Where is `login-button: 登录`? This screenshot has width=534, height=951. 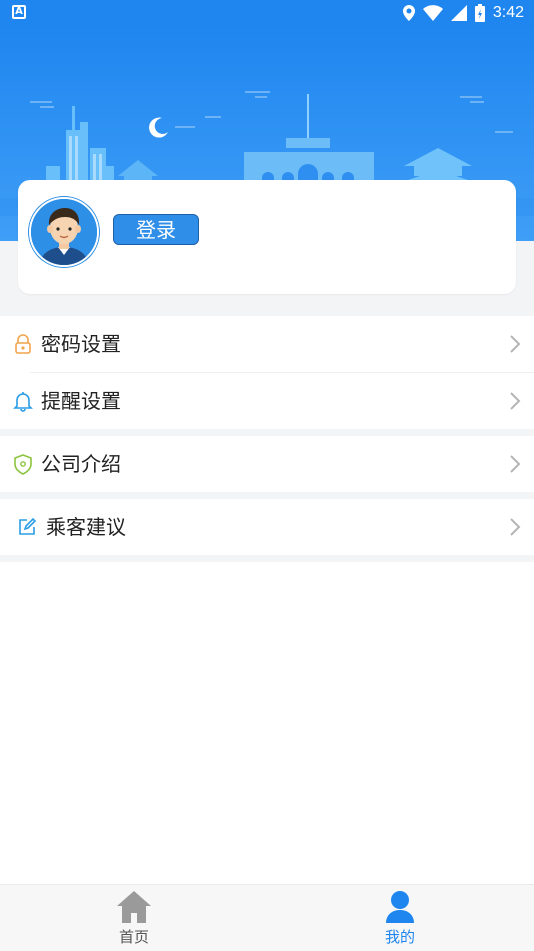 login-button: 登录 is located at coordinates (156, 229).